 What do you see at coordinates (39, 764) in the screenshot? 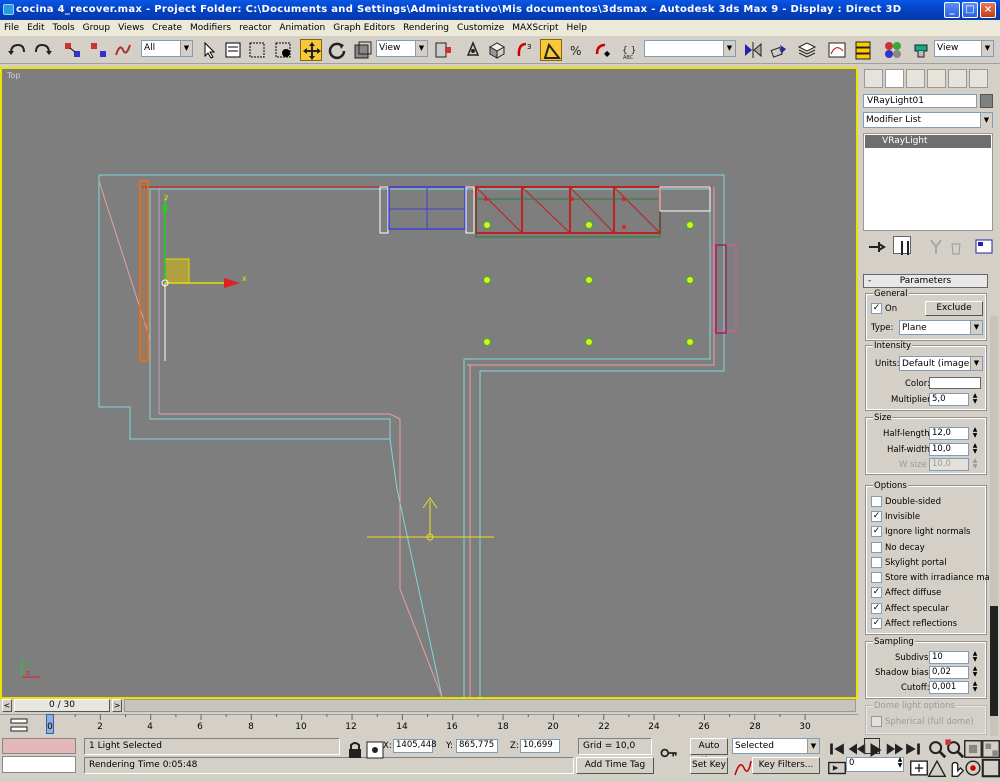
I see `maxscript-input` at bounding box center [39, 764].